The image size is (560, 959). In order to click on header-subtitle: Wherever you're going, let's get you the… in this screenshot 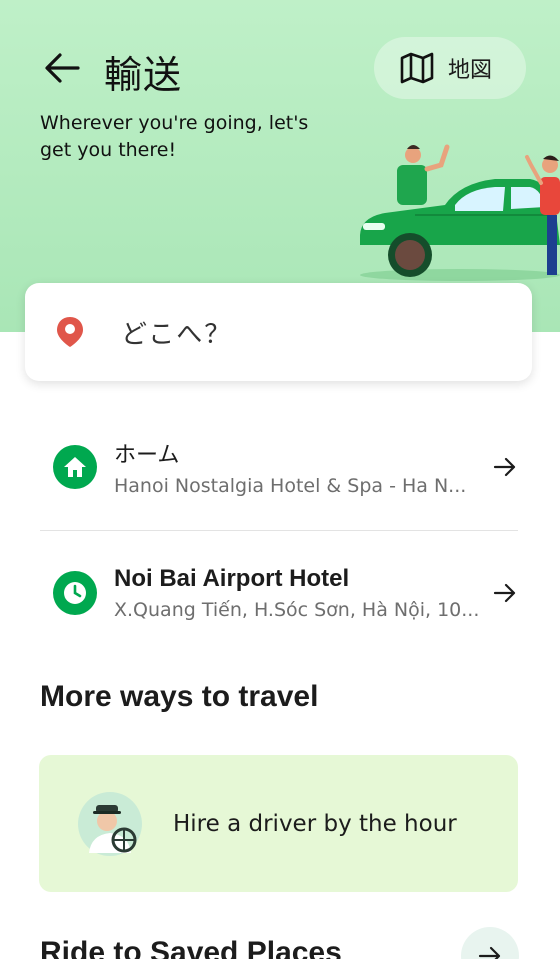, I will do `click(174, 136)`.